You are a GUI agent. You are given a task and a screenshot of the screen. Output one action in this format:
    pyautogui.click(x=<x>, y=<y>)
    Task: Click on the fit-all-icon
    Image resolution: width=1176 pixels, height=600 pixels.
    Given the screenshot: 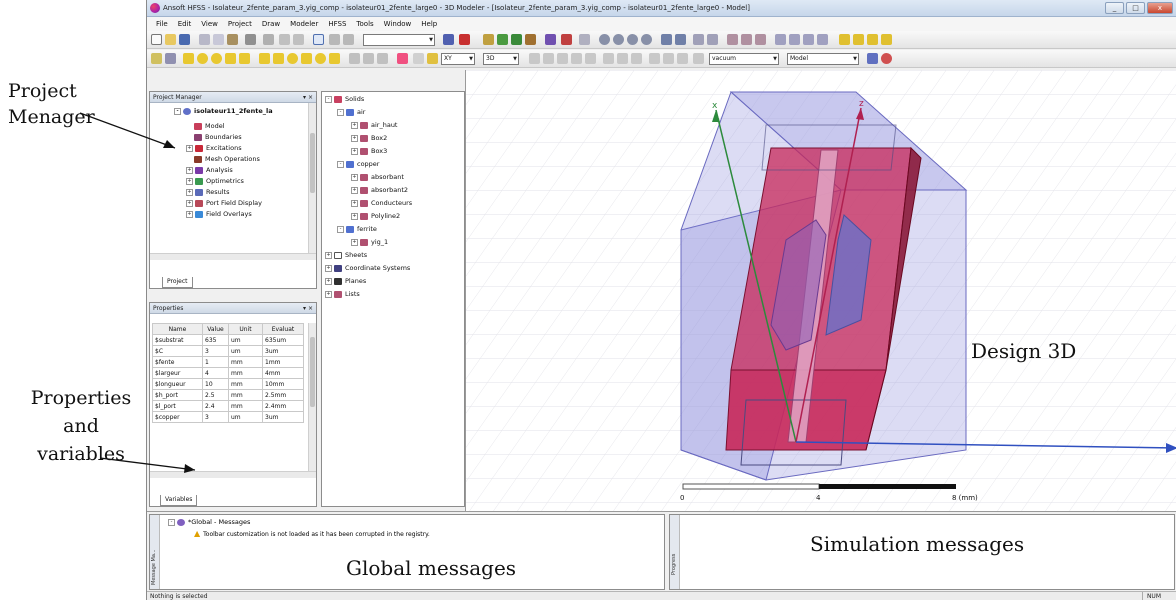 What is the action you would take?
    pyautogui.click(x=698, y=39)
    